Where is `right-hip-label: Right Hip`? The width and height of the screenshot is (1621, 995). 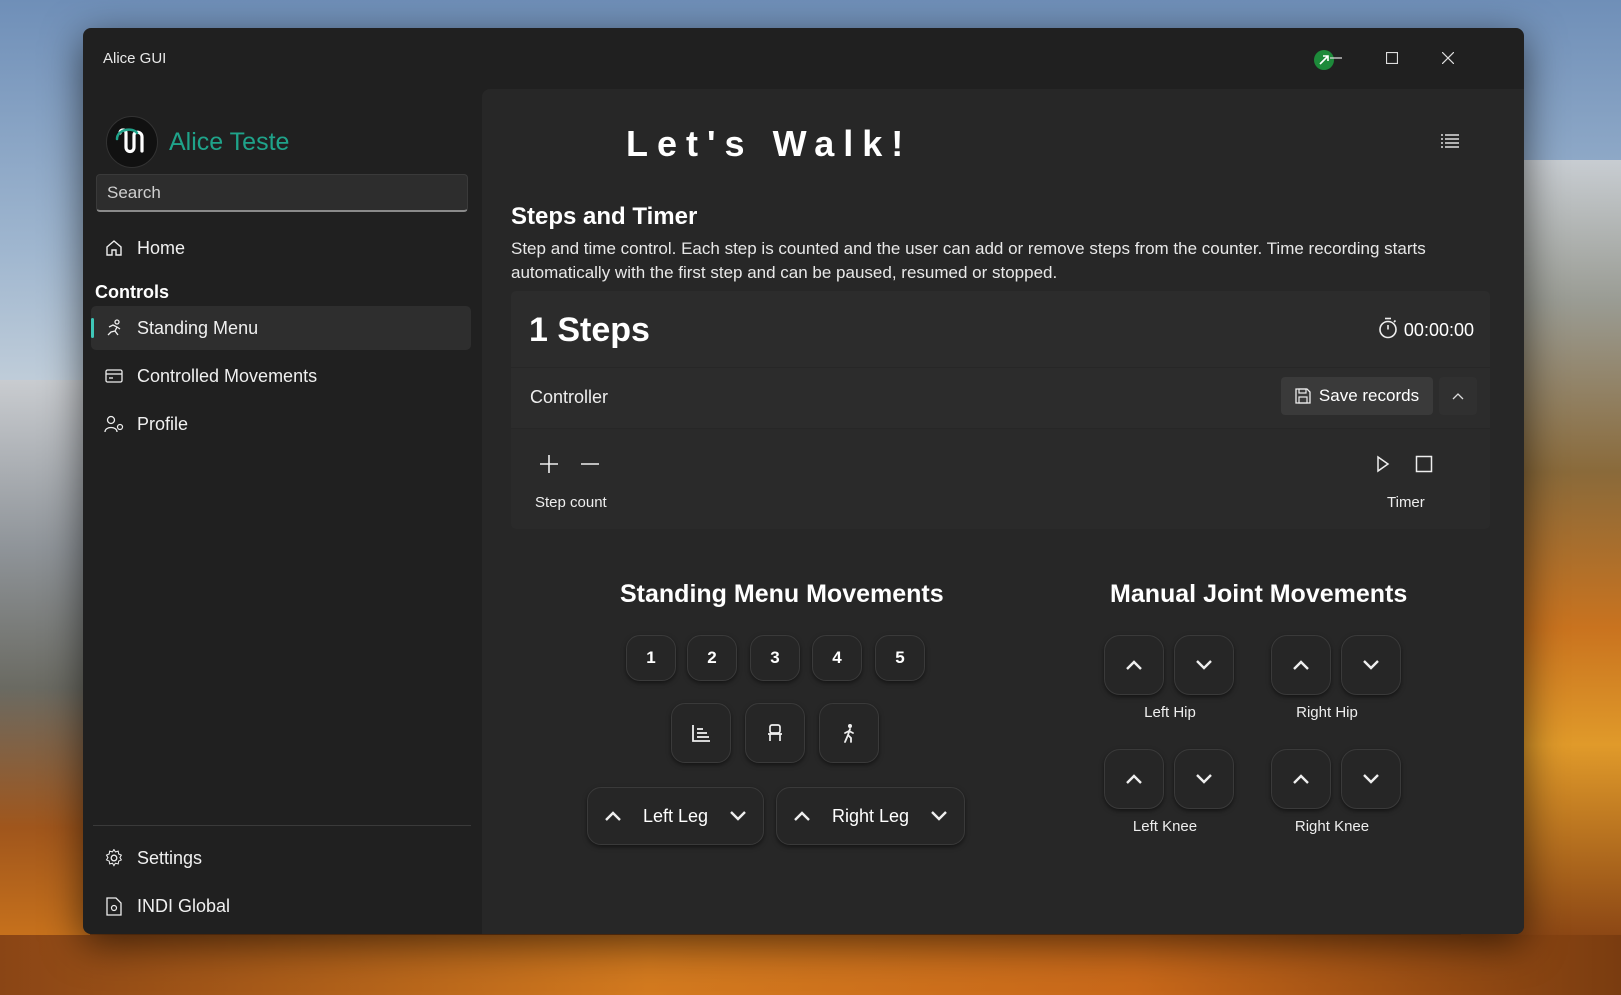 right-hip-label: Right Hip is located at coordinates (1327, 712).